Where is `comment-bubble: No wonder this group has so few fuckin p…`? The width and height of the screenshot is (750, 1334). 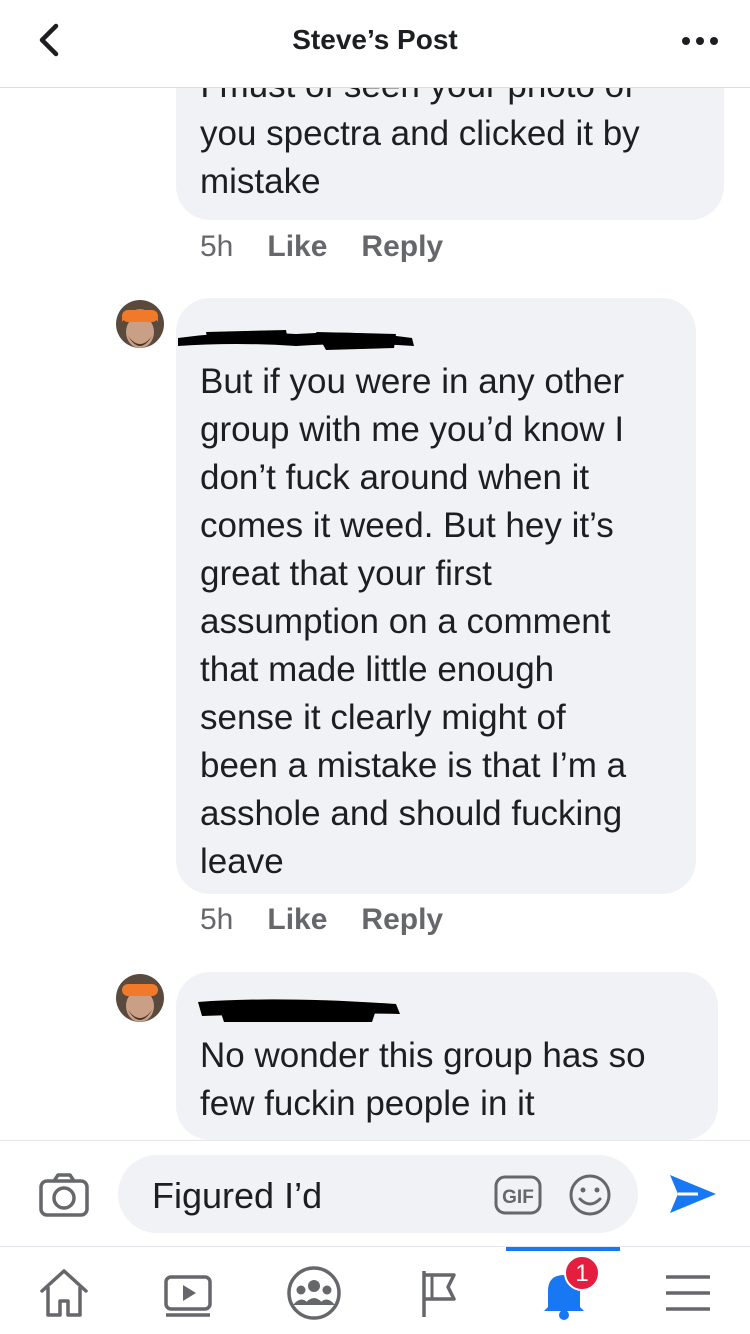
comment-bubble: No wonder this group has so few fuckin p… is located at coordinates (447, 1056).